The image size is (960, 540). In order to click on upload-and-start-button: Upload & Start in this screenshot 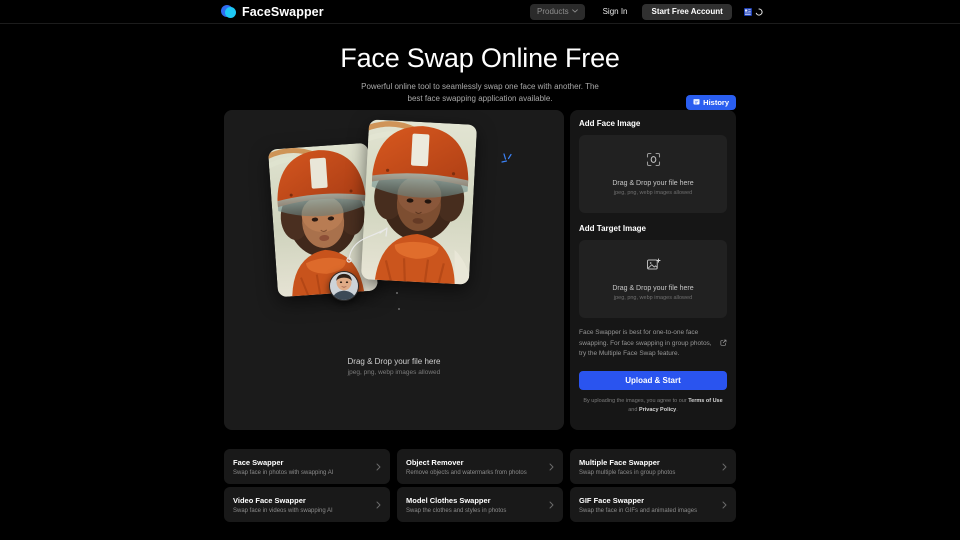, I will do `click(653, 381)`.